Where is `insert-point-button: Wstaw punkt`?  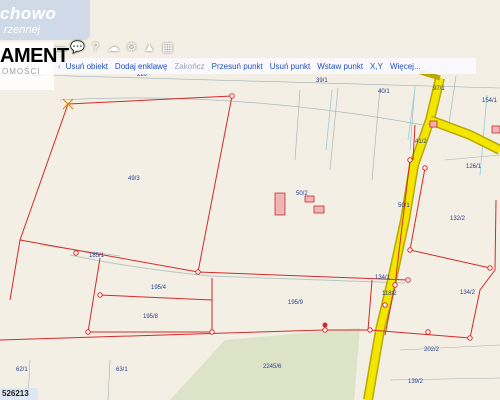
insert-point-button: Wstaw punkt is located at coordinates (340, 66).